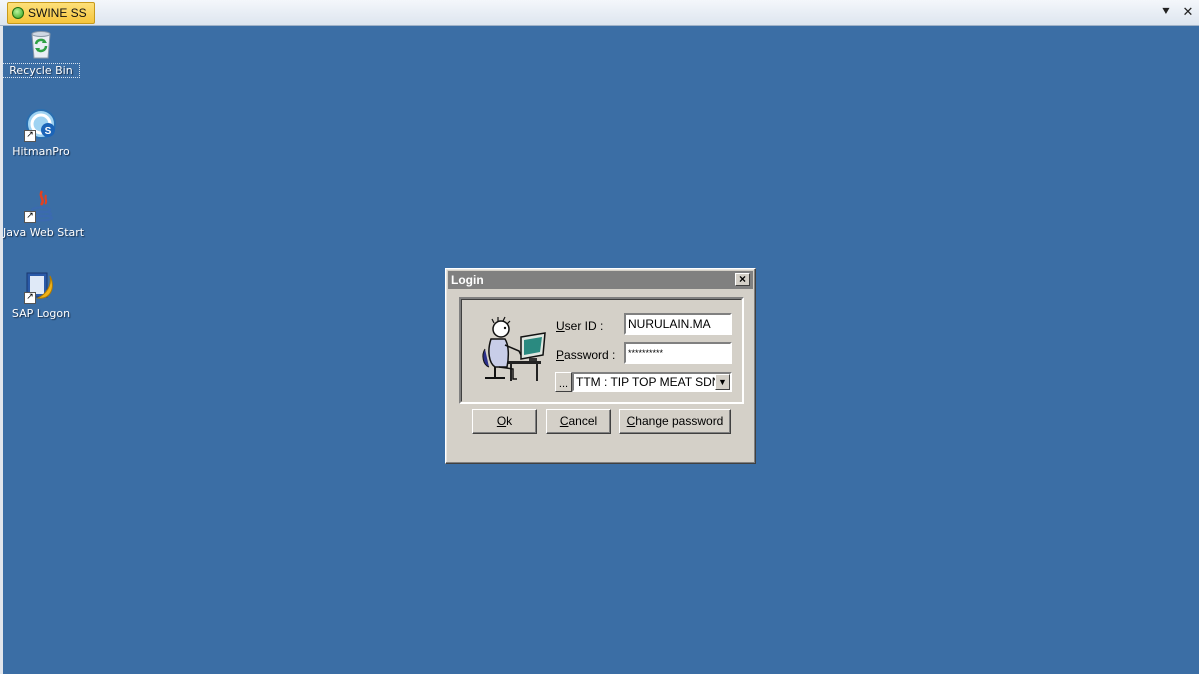  I want to click on user-at-computer-illustration, so click(513, 349).